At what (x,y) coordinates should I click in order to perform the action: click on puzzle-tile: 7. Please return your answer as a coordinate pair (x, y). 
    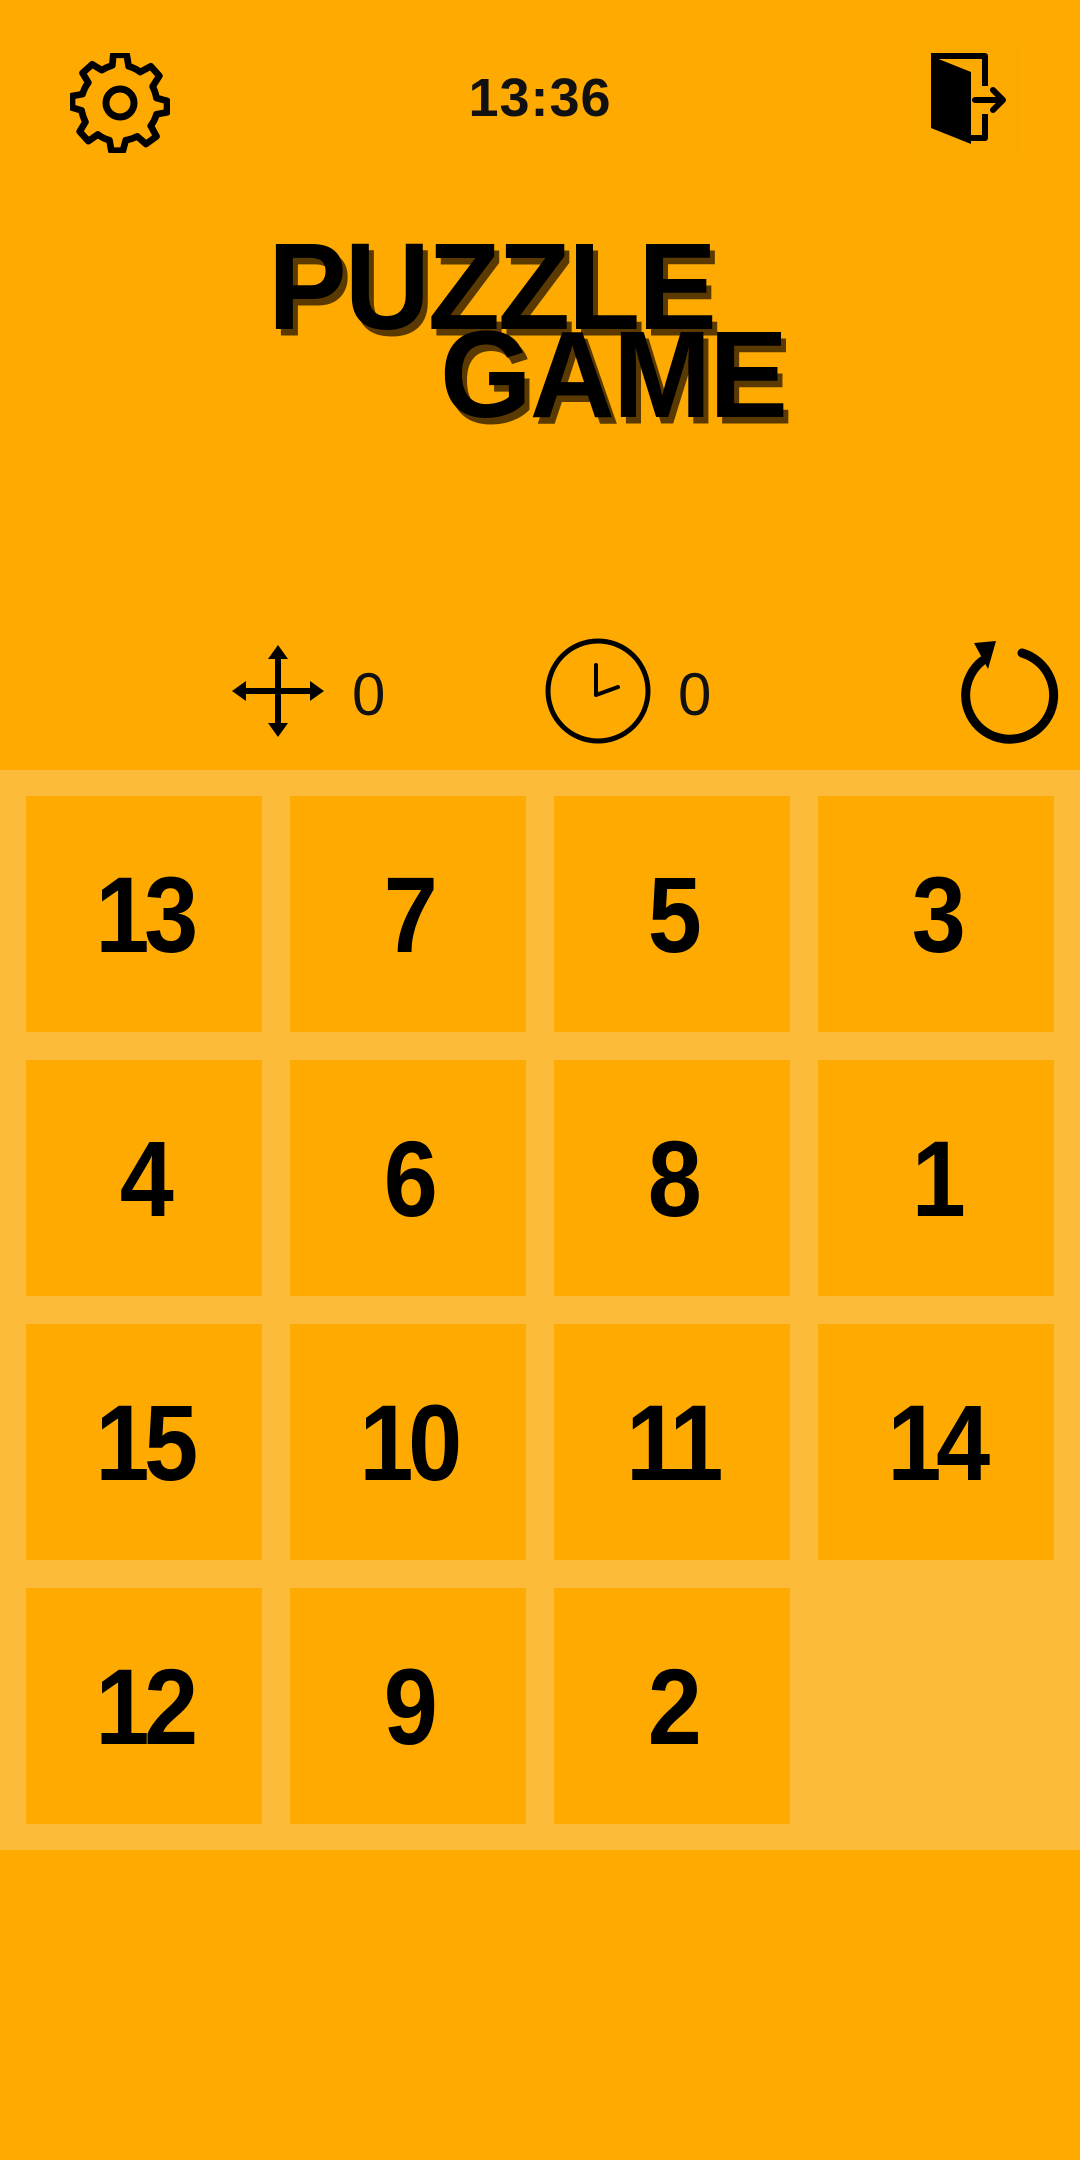
    Looking at the image, I should click on (408, 914).